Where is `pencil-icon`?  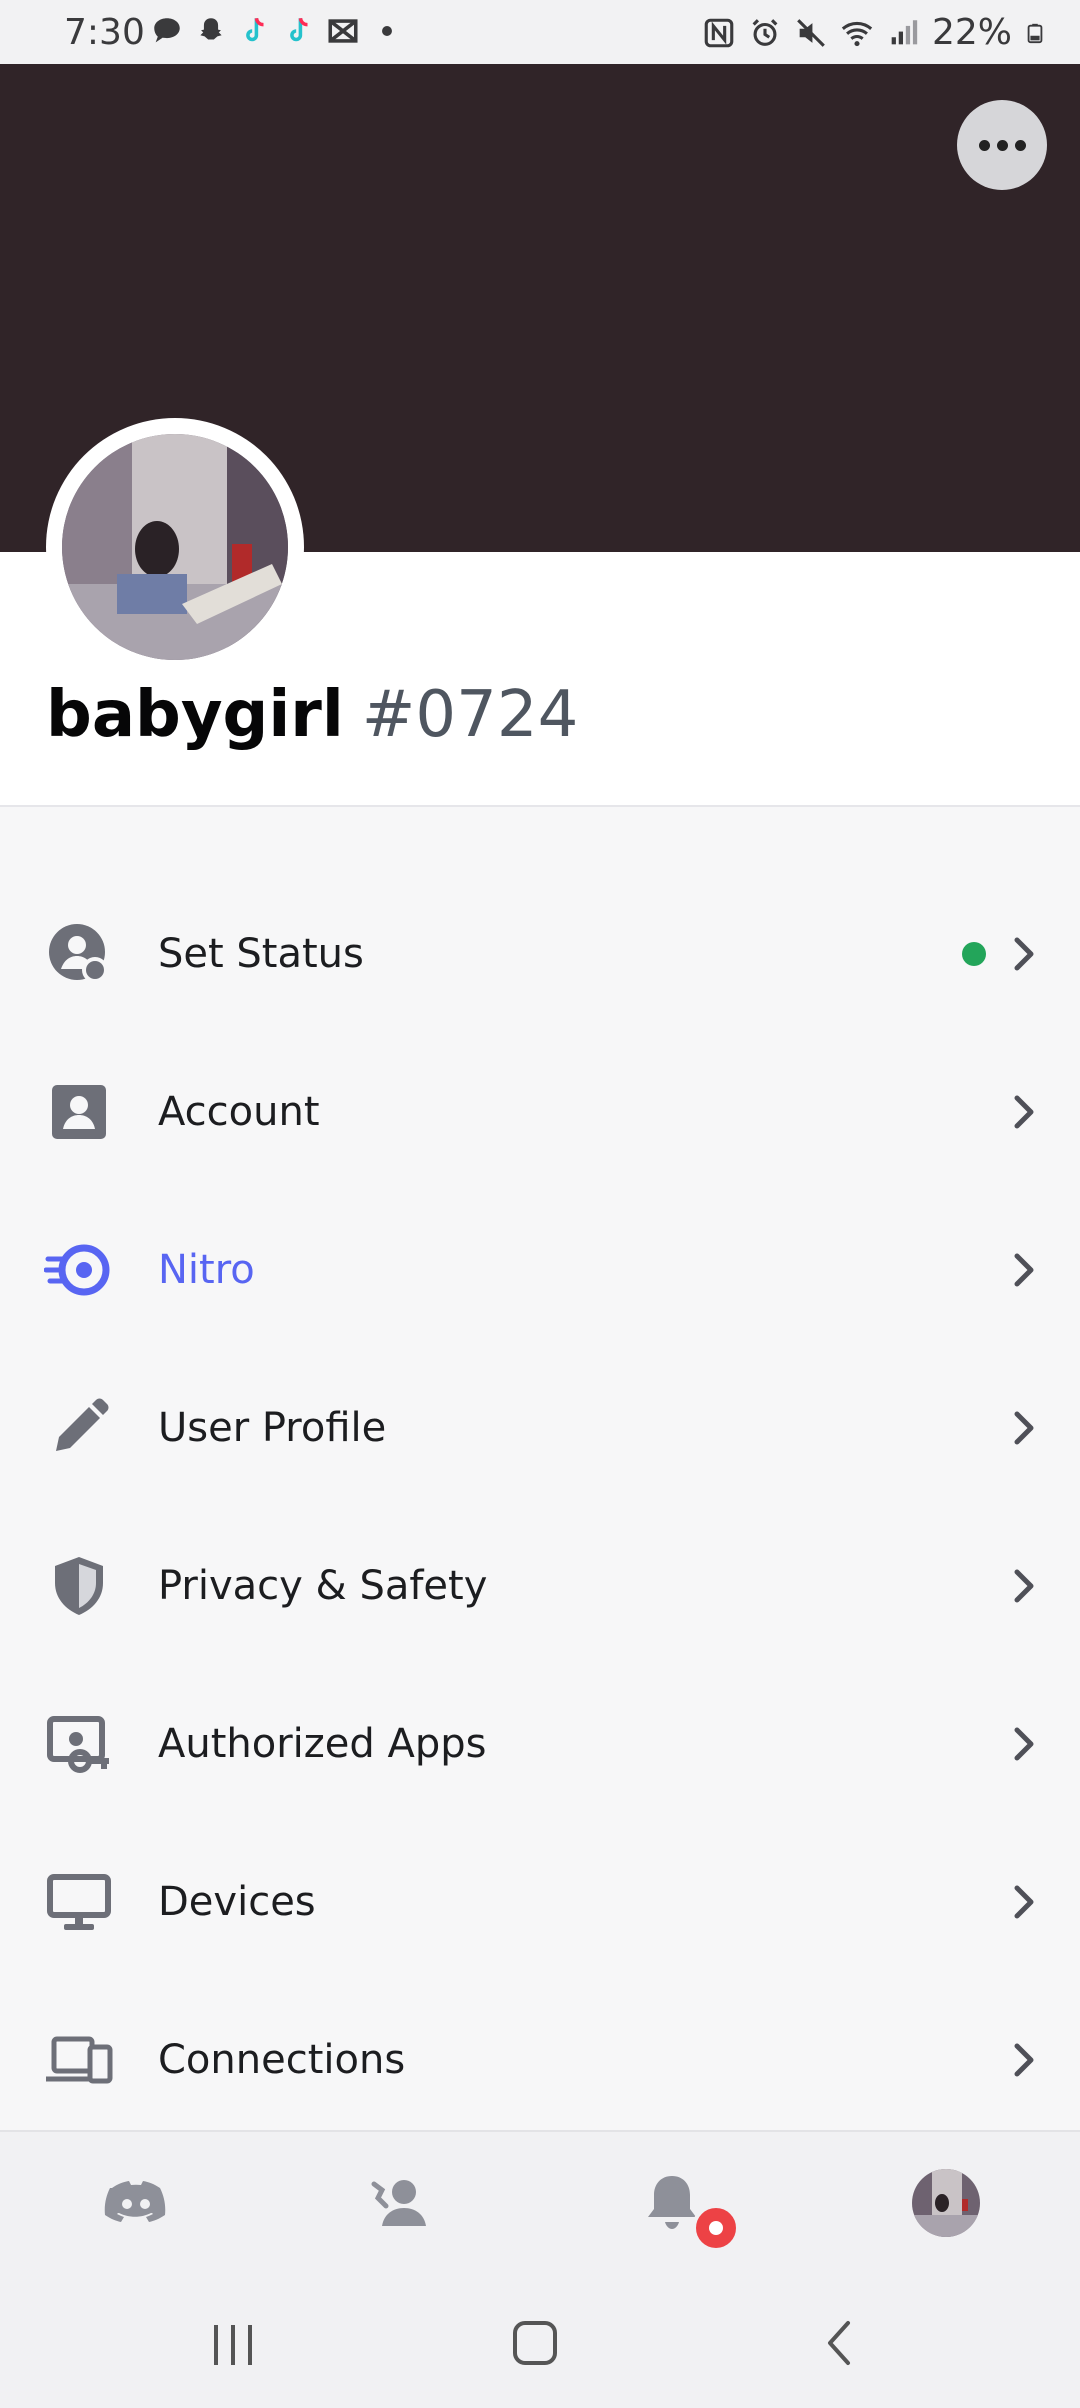
pencil-icon is located at coordinates (82, 1424).